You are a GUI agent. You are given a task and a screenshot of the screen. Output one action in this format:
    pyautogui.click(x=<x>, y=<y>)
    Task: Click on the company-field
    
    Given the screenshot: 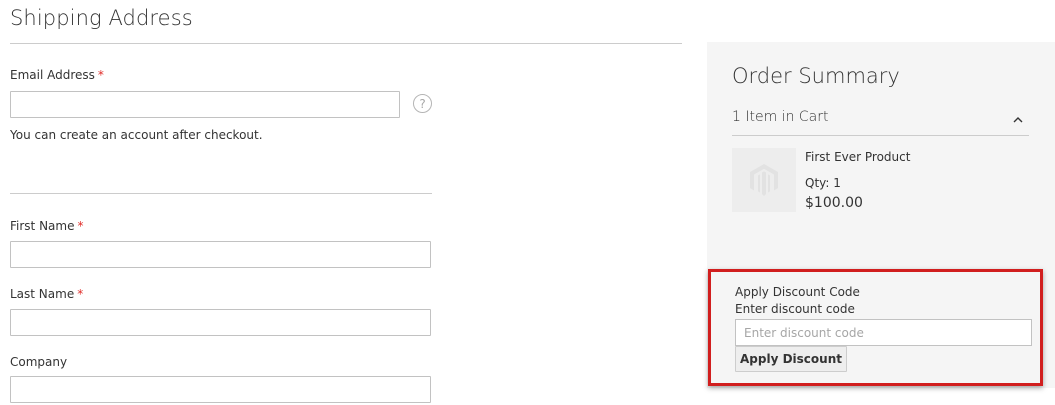 What is the action you would take?
    pyautogui.click(x=220, y=389)
    